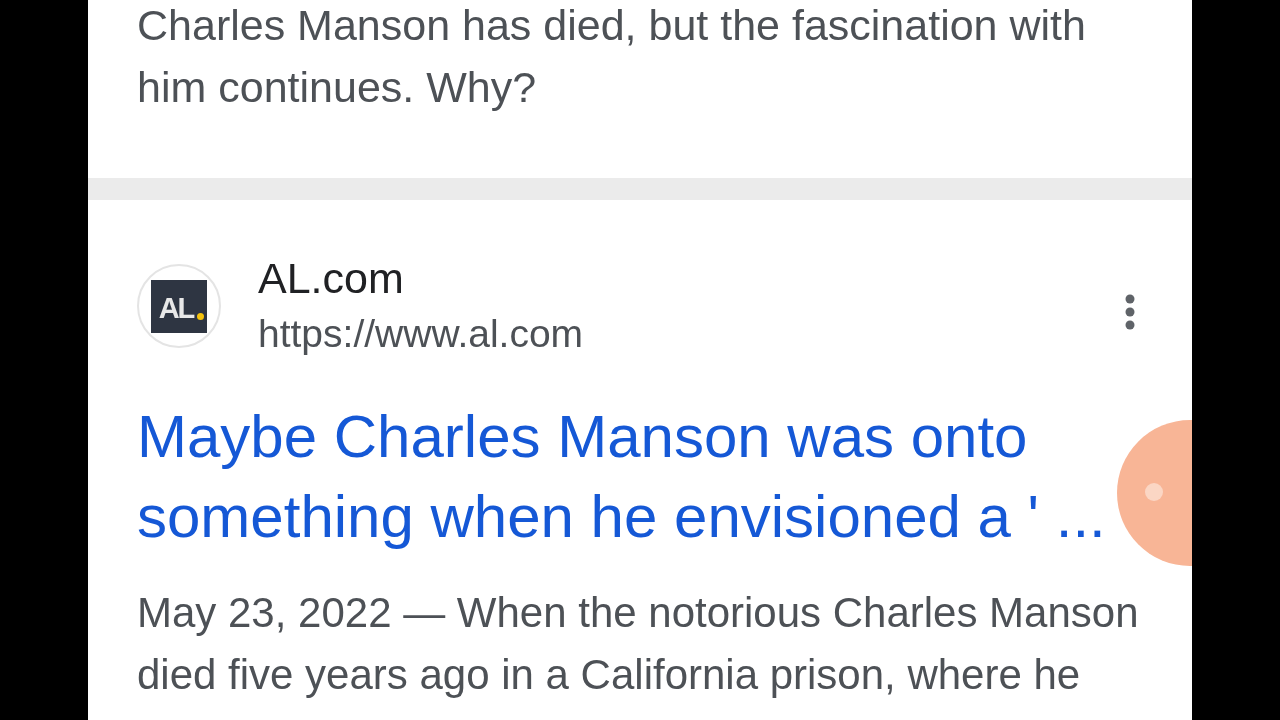  Describe the element at coordinates (1130, 312) in the screenshot. I see `more-options-icon` at that location.